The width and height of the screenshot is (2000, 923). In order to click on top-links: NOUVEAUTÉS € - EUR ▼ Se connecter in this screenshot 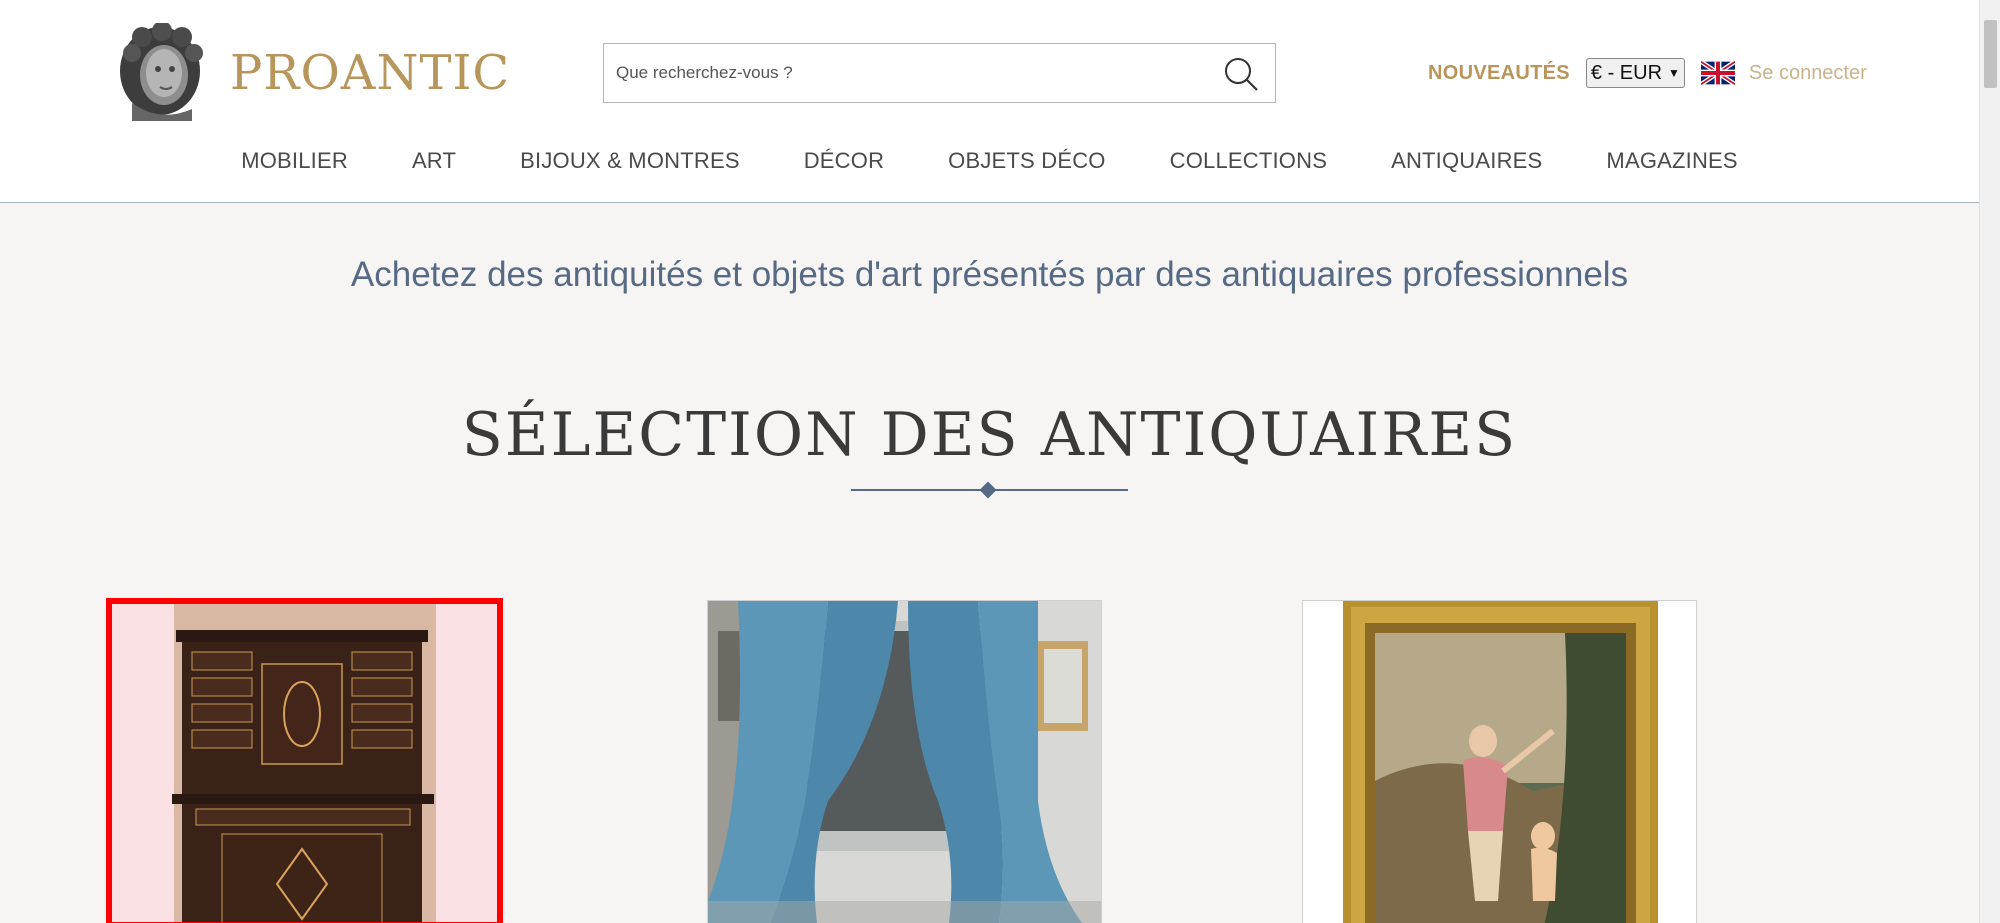, I will do `click(1647, 73)`.